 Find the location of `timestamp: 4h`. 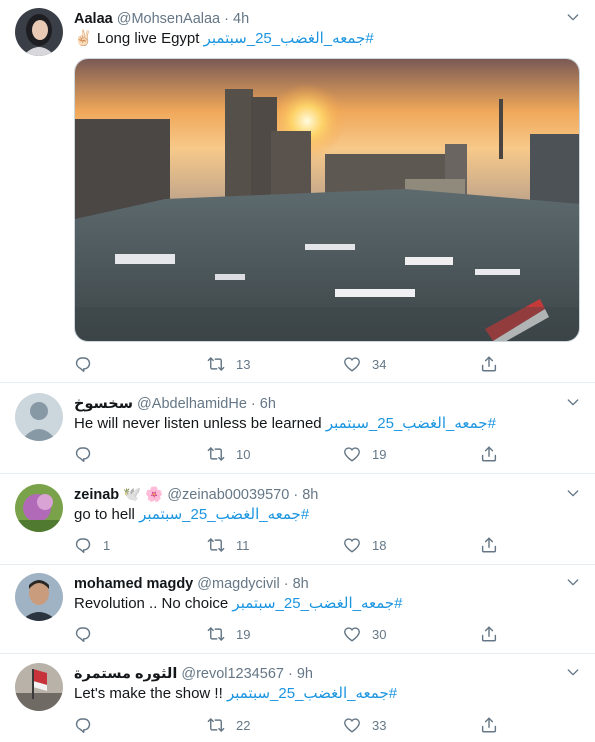

timestamp: 4h is located at coordinates (241, 19).